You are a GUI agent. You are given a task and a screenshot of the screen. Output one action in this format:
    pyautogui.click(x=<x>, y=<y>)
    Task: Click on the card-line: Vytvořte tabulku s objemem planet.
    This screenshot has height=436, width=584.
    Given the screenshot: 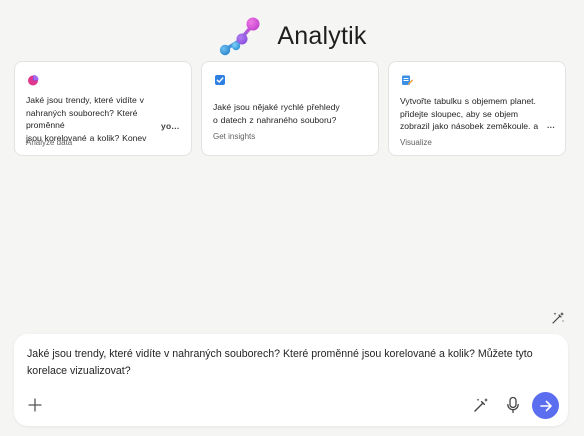 What is the action you would take?
    pyautogui.click(x=468, y=101)
    